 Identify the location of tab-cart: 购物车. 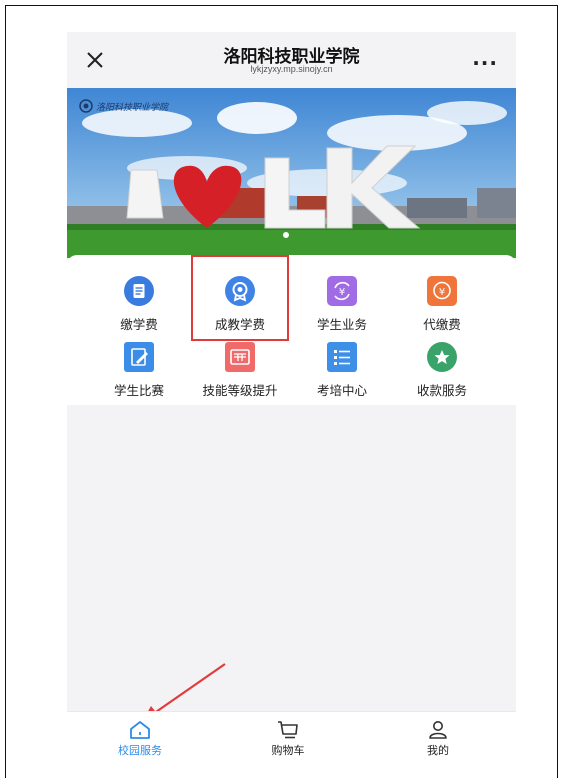
(288, 739).